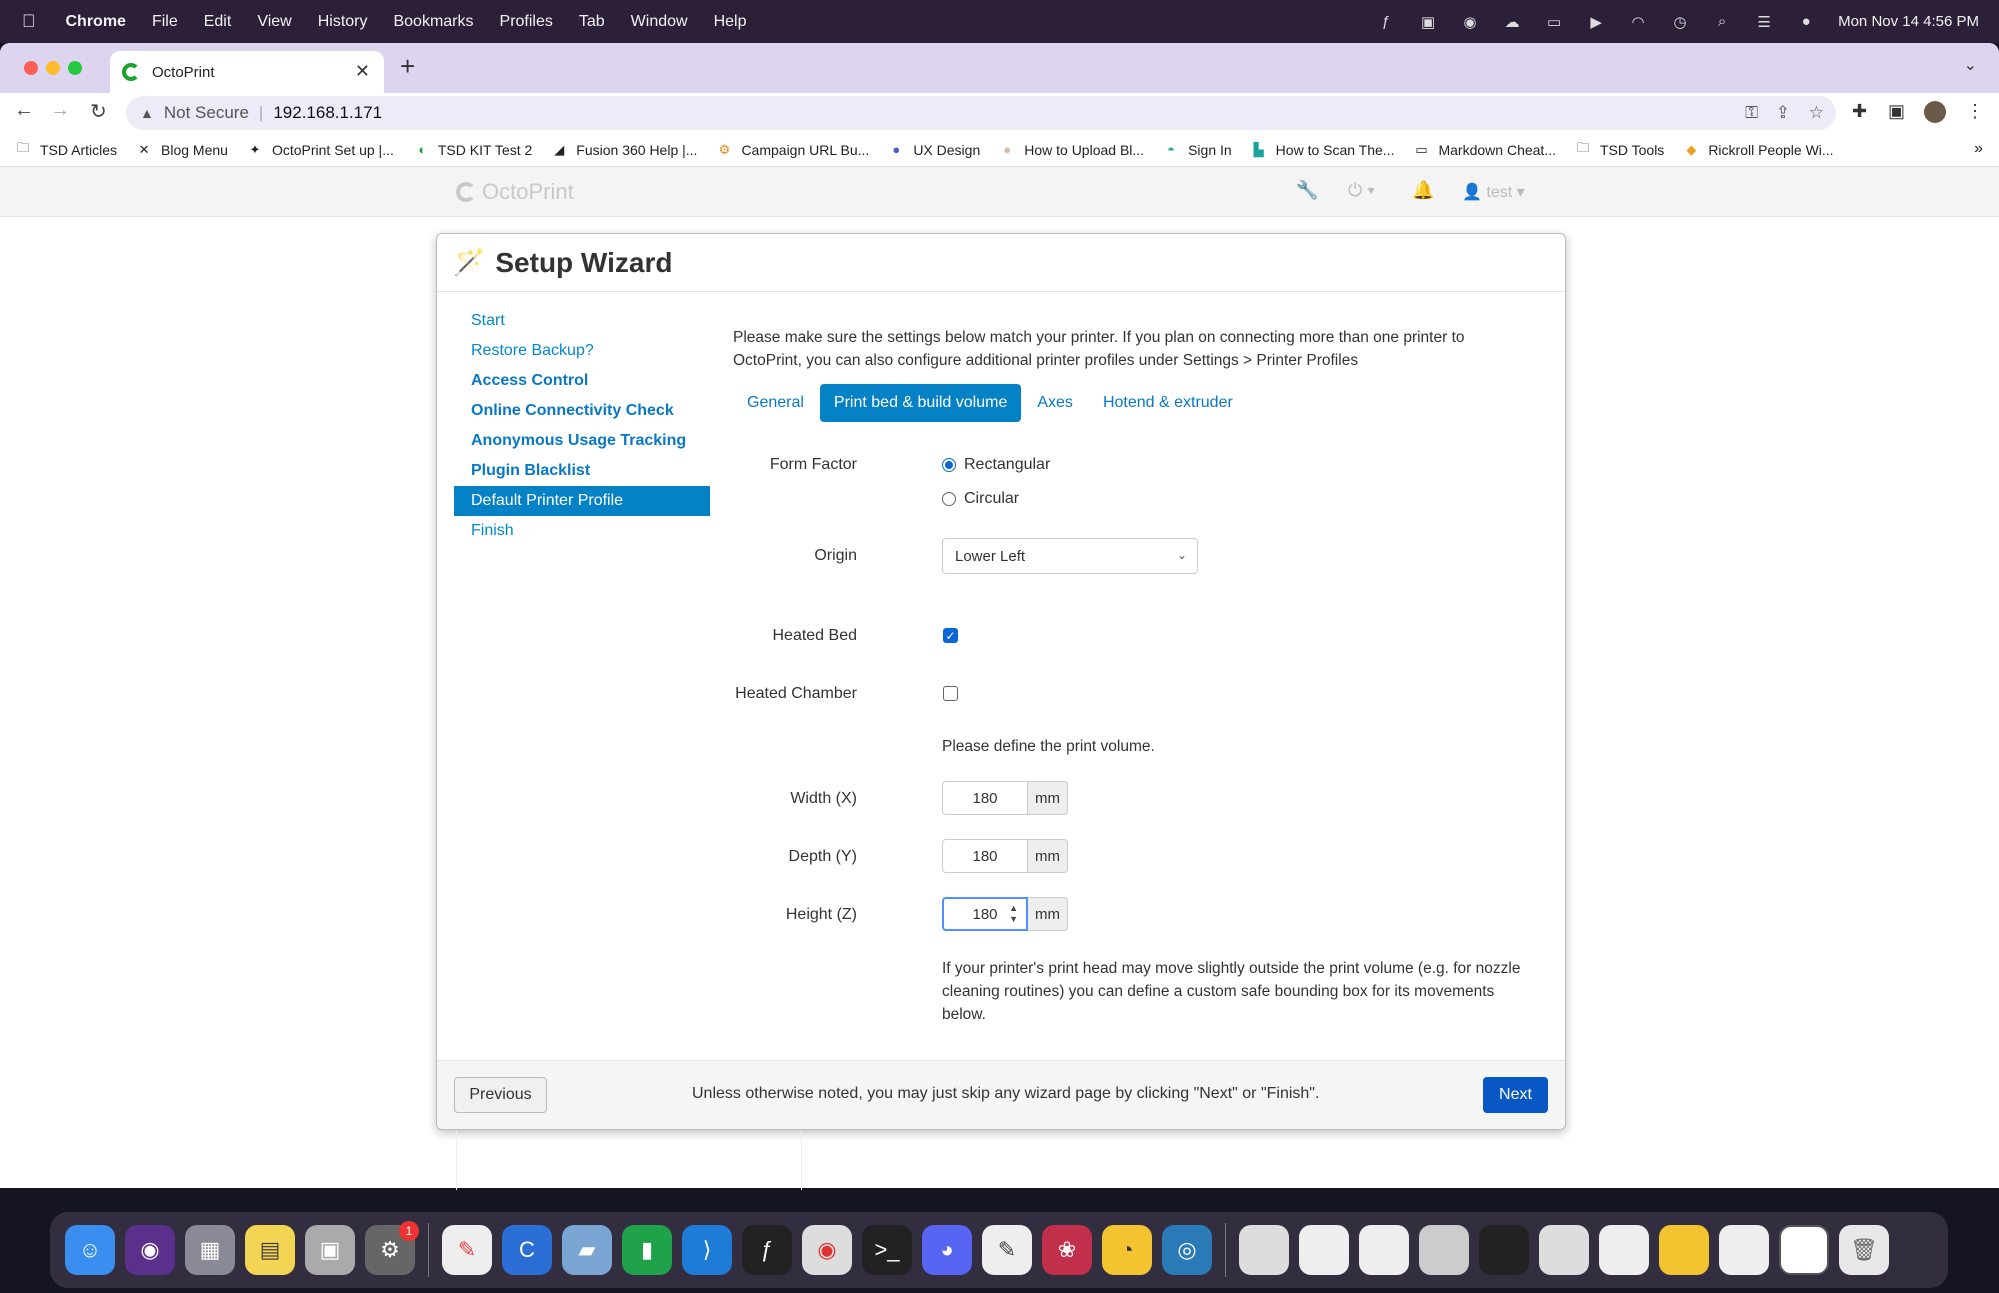 Image resolution: width=1999 pixels, height=1293 pixels. What do you see at coordinates (327, 113) in the screenshot?
I see `url-text: 192.168.1.171` at bounding box center [327, 113].